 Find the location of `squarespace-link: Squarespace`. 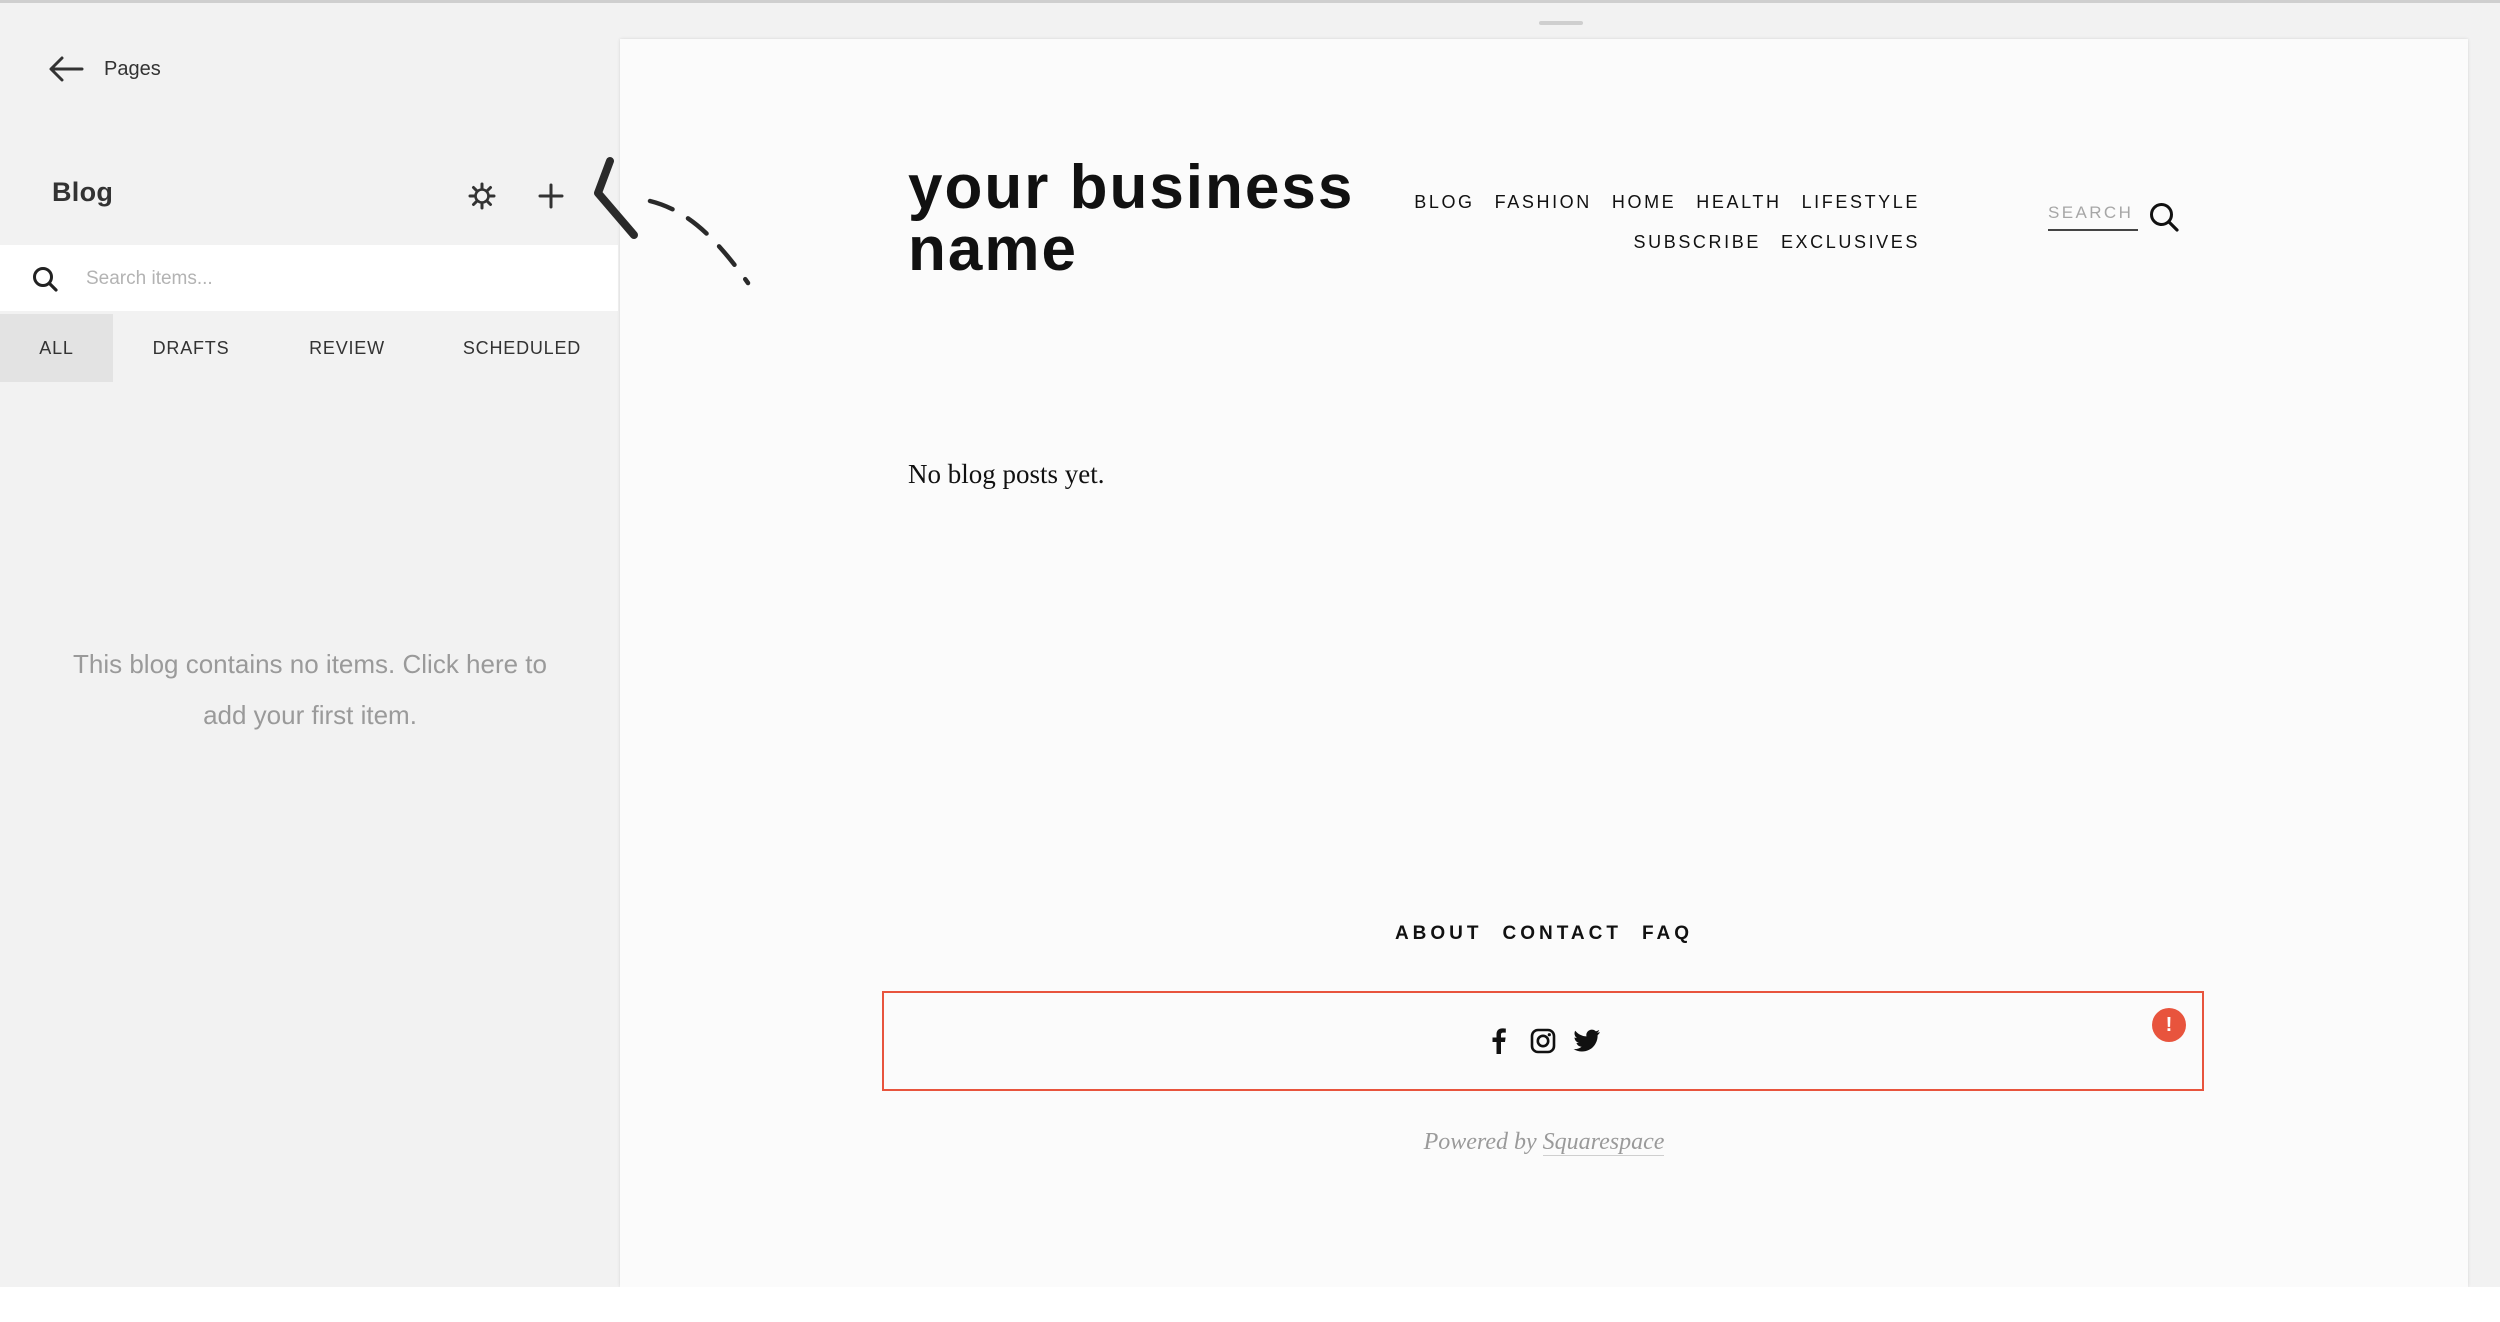

squarespace-link: Squarespace is located at coordinates (1603, 1142).